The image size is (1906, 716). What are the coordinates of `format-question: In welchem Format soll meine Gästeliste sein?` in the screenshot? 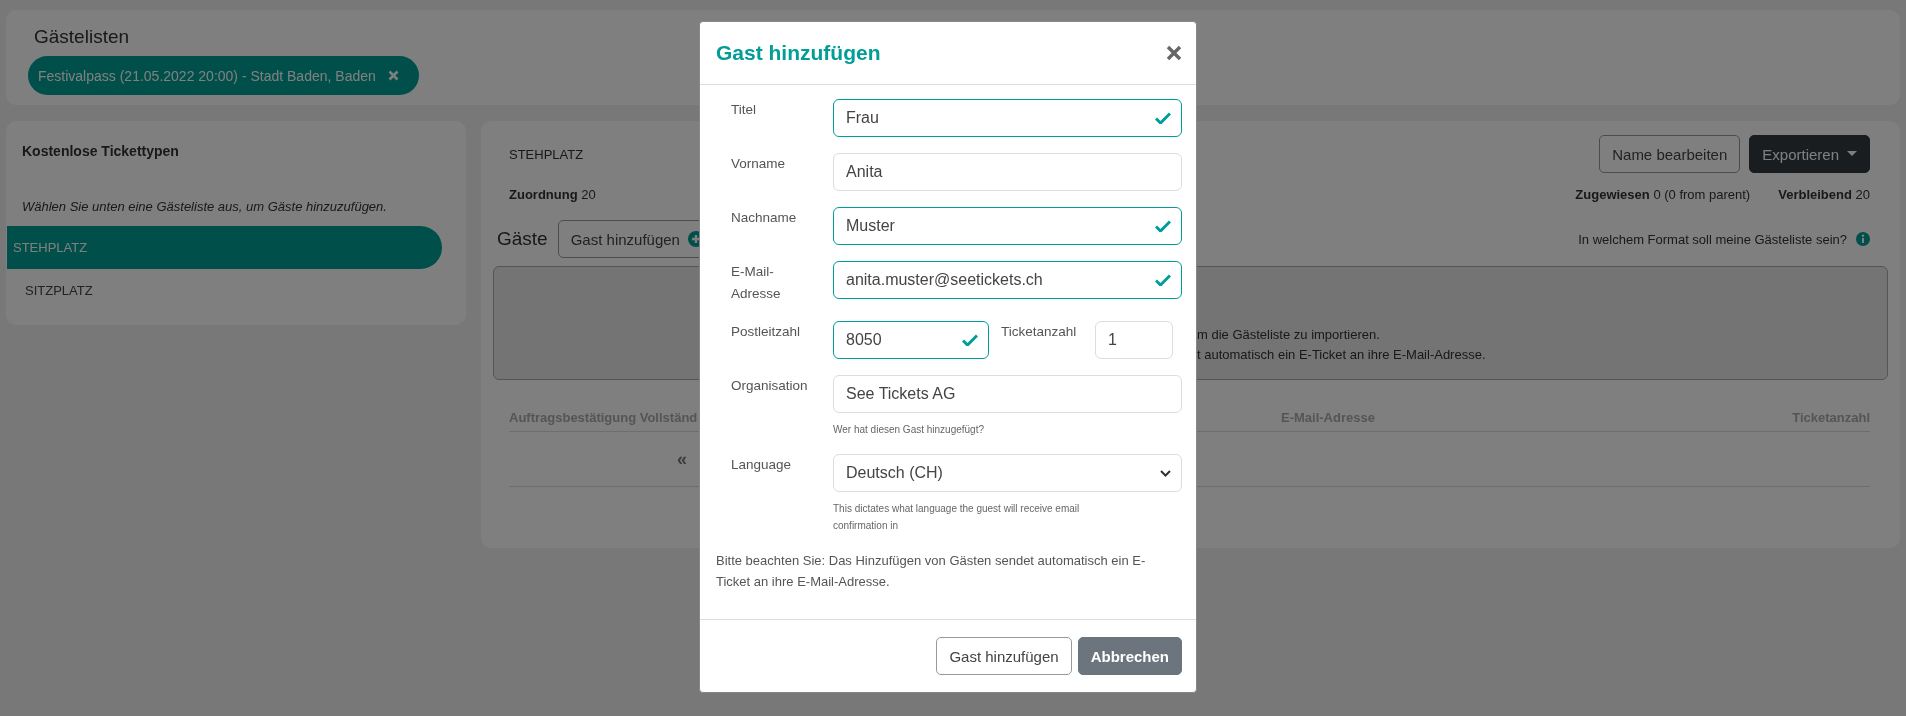 It's located at (1712, 239).